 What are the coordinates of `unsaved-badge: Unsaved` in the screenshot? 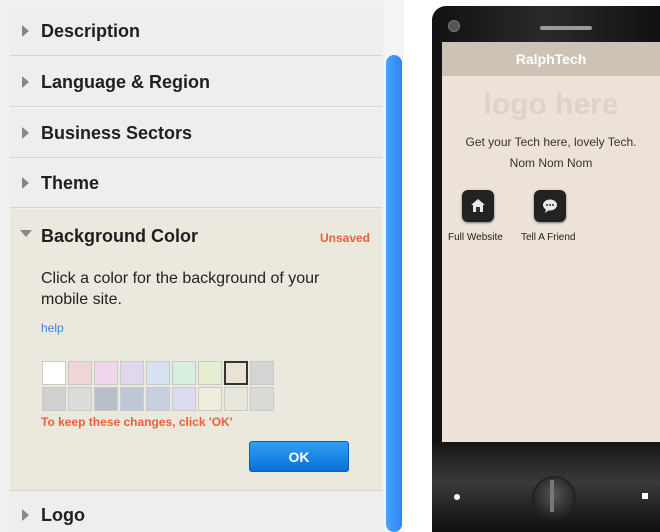 It's located at (344, 238).